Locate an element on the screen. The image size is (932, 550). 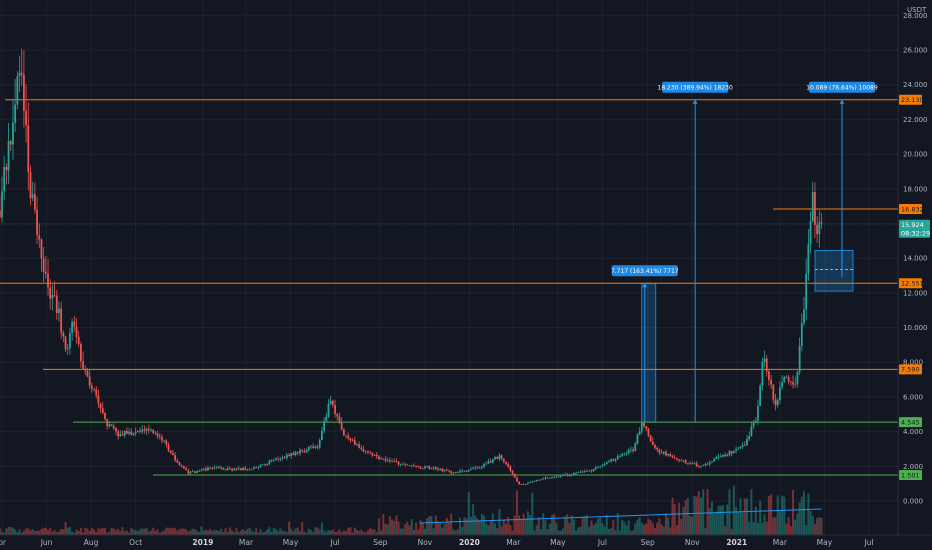
level-tag-label: 7.590 is located at coordinates (910, 370).